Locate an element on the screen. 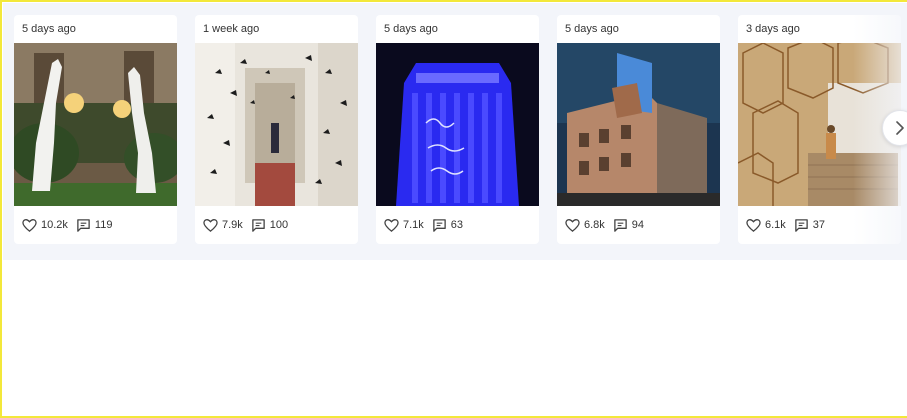 The image size is (907, 418). comment-count: 94 is located at coordinates (638, 225).